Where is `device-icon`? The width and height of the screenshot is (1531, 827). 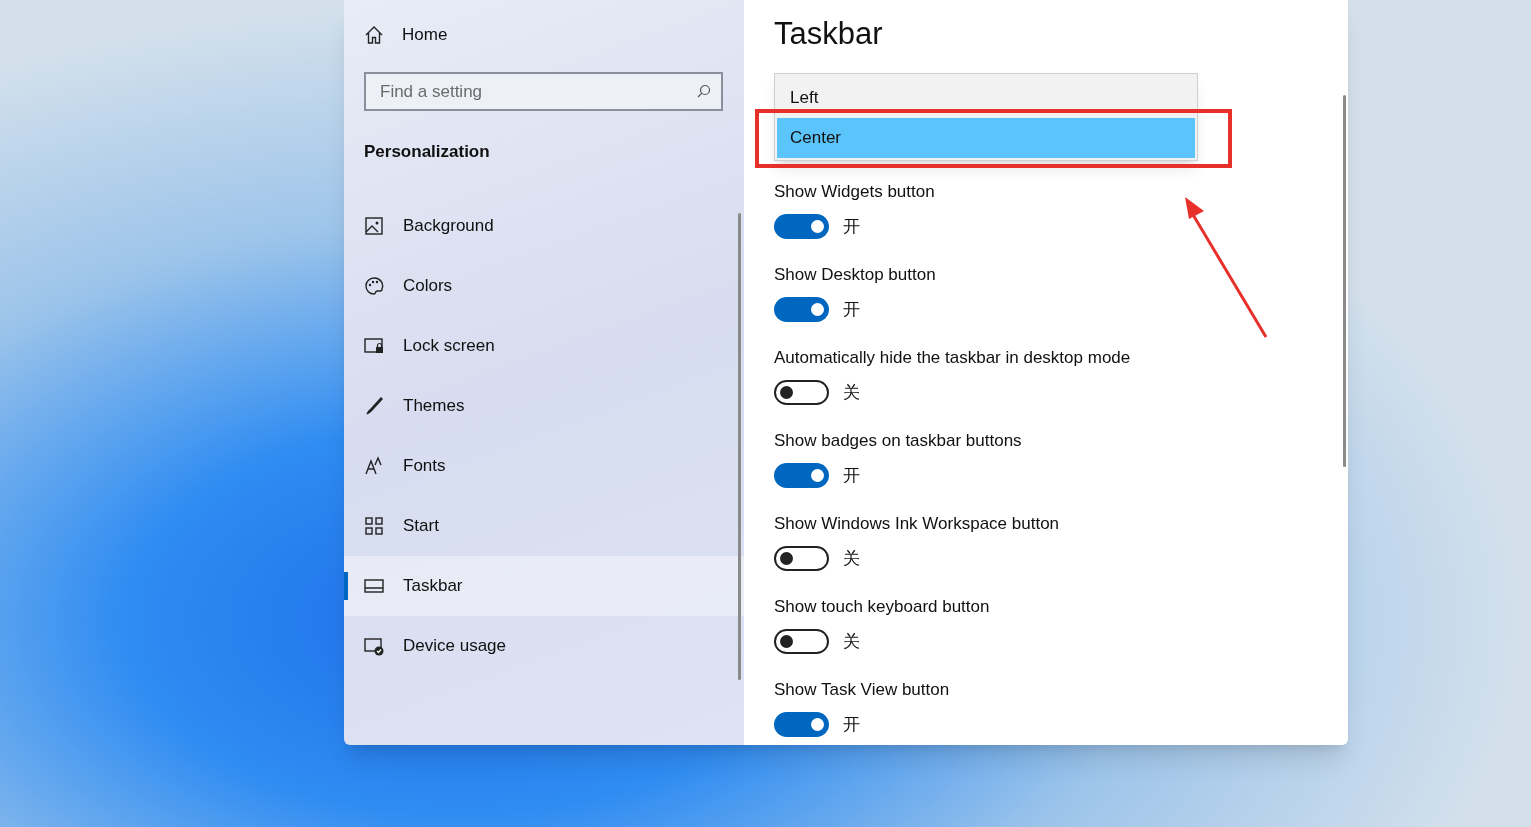 device-icon is located at coordinates (374, 645).